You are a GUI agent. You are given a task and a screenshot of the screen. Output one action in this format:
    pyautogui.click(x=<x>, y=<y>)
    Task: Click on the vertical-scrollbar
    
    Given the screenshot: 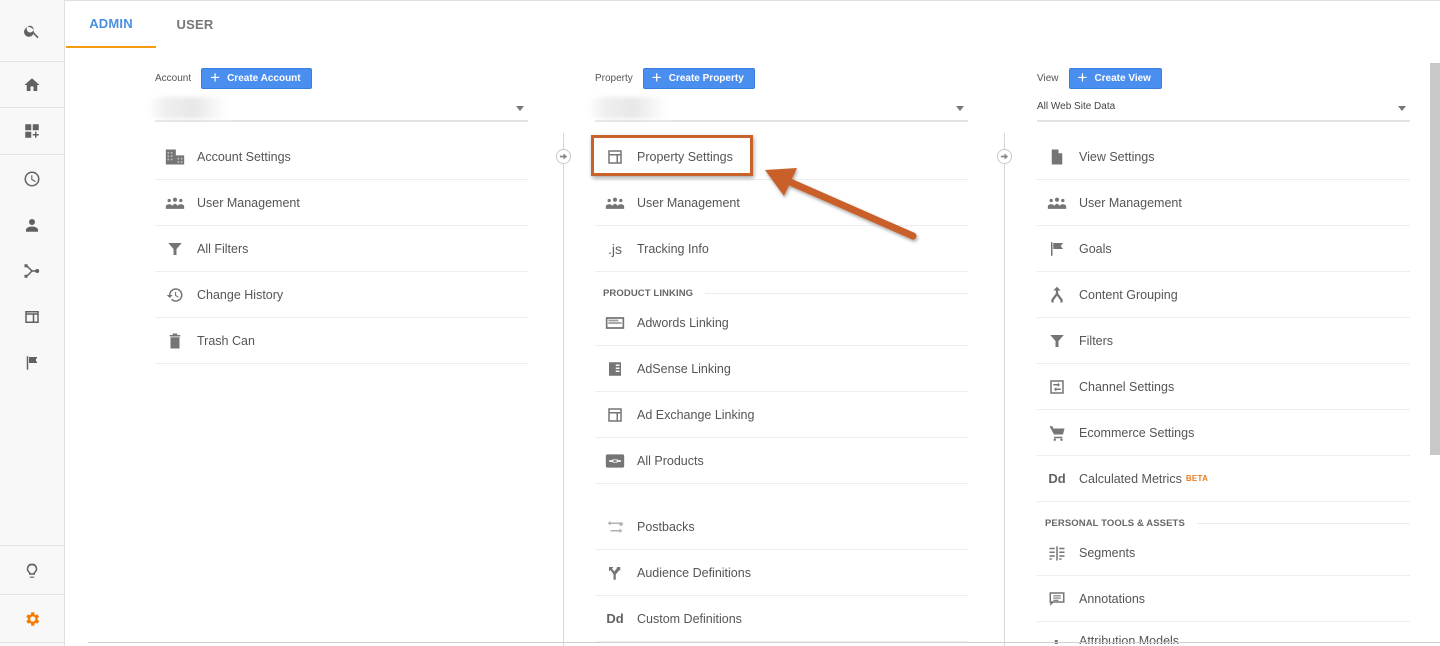 What is the action you would take?
    pyautogui.click(x=1435, y=259)
    